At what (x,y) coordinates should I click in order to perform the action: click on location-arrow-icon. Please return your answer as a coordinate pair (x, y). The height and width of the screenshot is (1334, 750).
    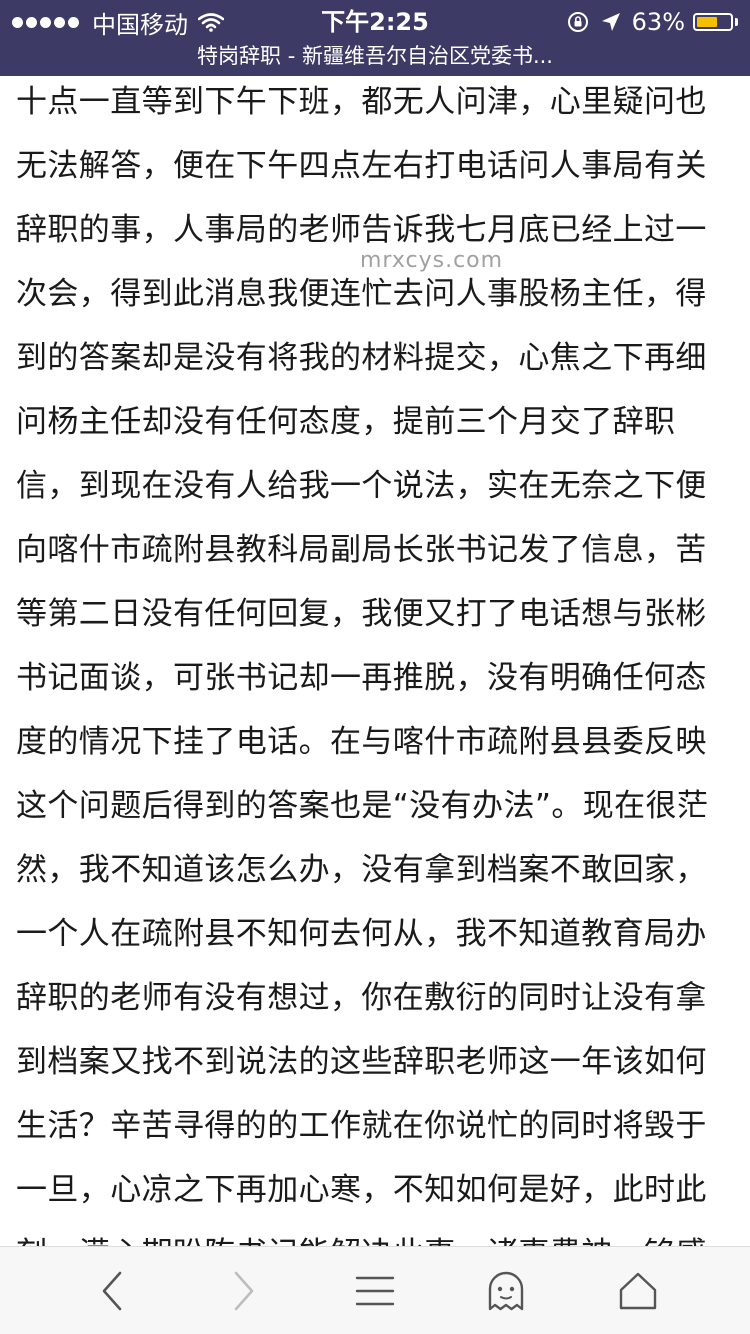
    Looking at the image, I should click on (610, 22).